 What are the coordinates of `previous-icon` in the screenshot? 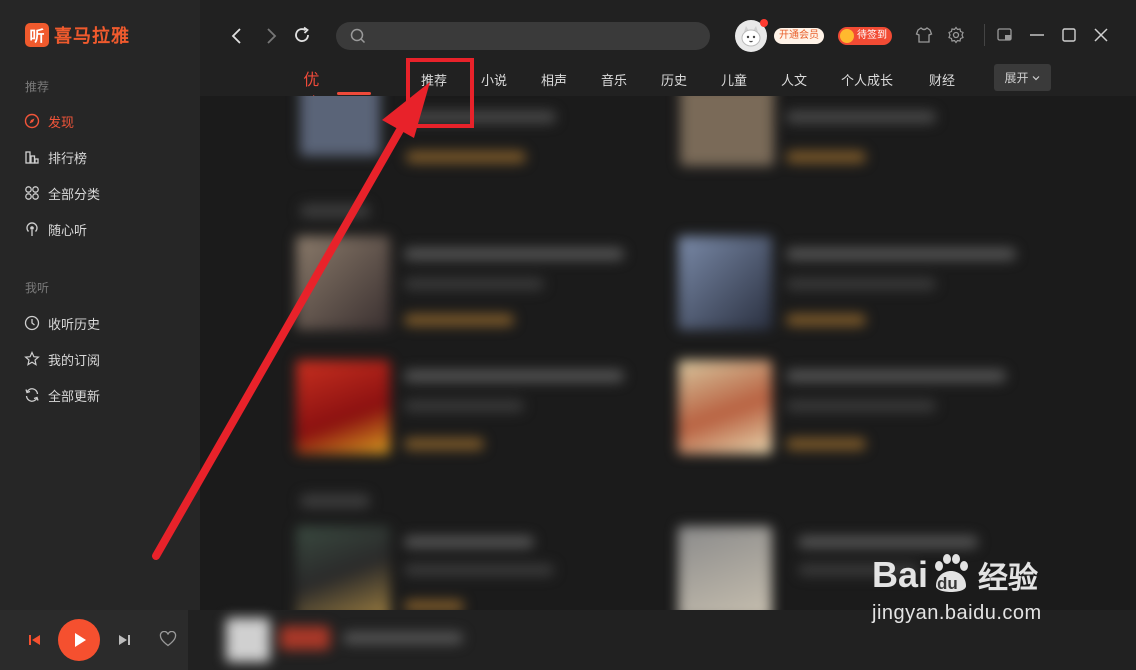 It's located at (35, 641).